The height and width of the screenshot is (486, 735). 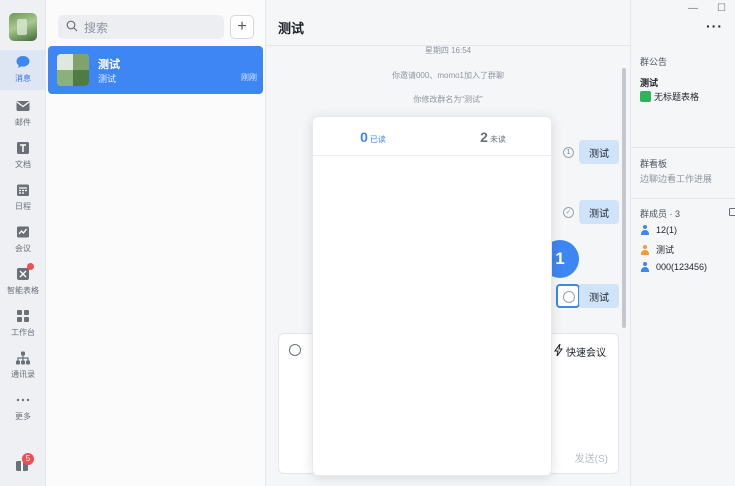 What do you see at coordinates (676, 179) in the screenshot?
I see `board-description: 边聊边看工作进展` at bounding box center [676, 179].